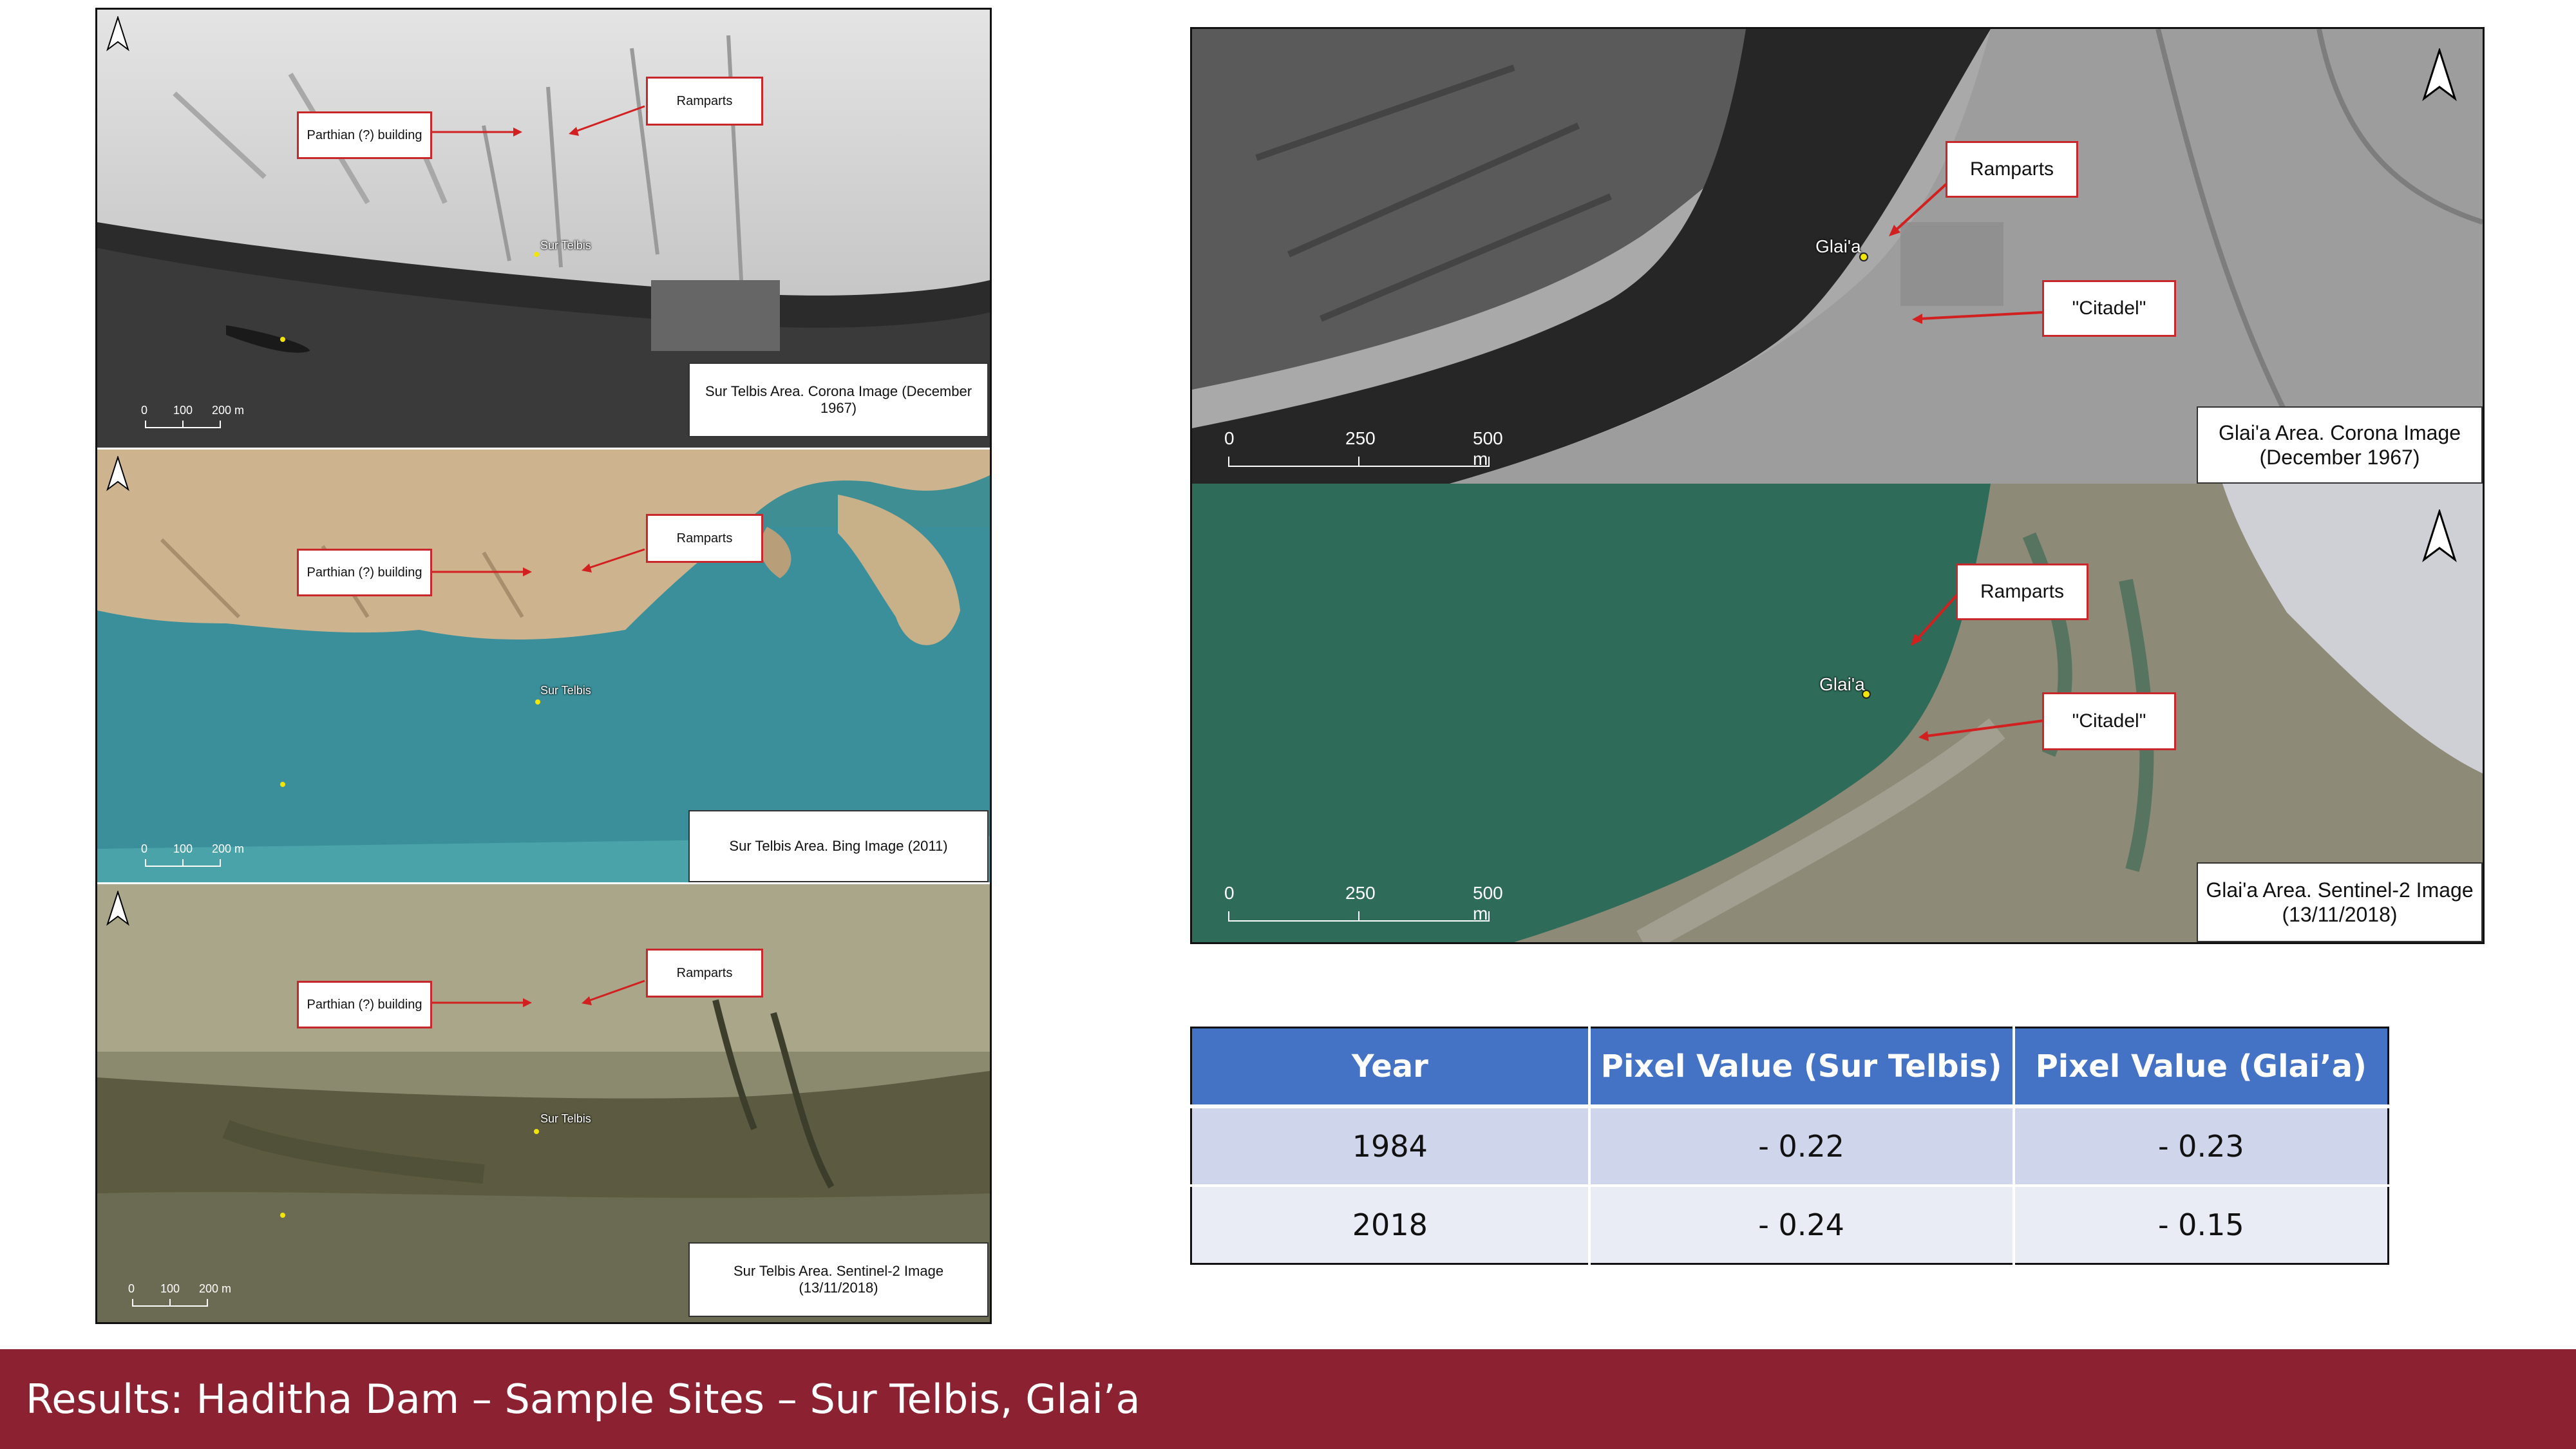  I want to click on header-sur-telbis: Pixel Value (Sur Telbis), so click(1802, 1067).